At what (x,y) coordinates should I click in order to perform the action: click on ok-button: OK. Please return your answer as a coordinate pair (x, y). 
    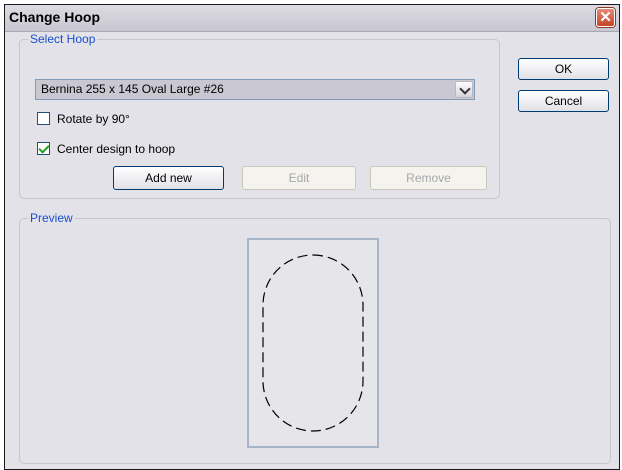
    Looking at the image, I should click on (563, 69).